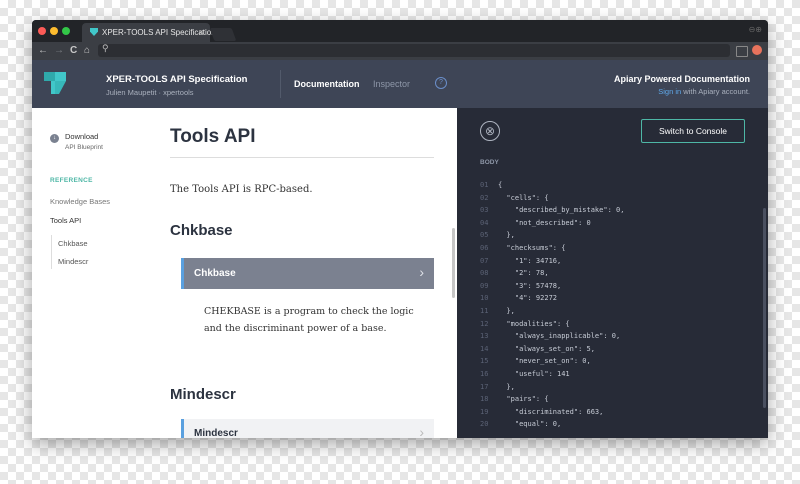 Image resolution: width=800 pixels, height=484 pixels. I want to click on code-text: {, so click(500, 185).